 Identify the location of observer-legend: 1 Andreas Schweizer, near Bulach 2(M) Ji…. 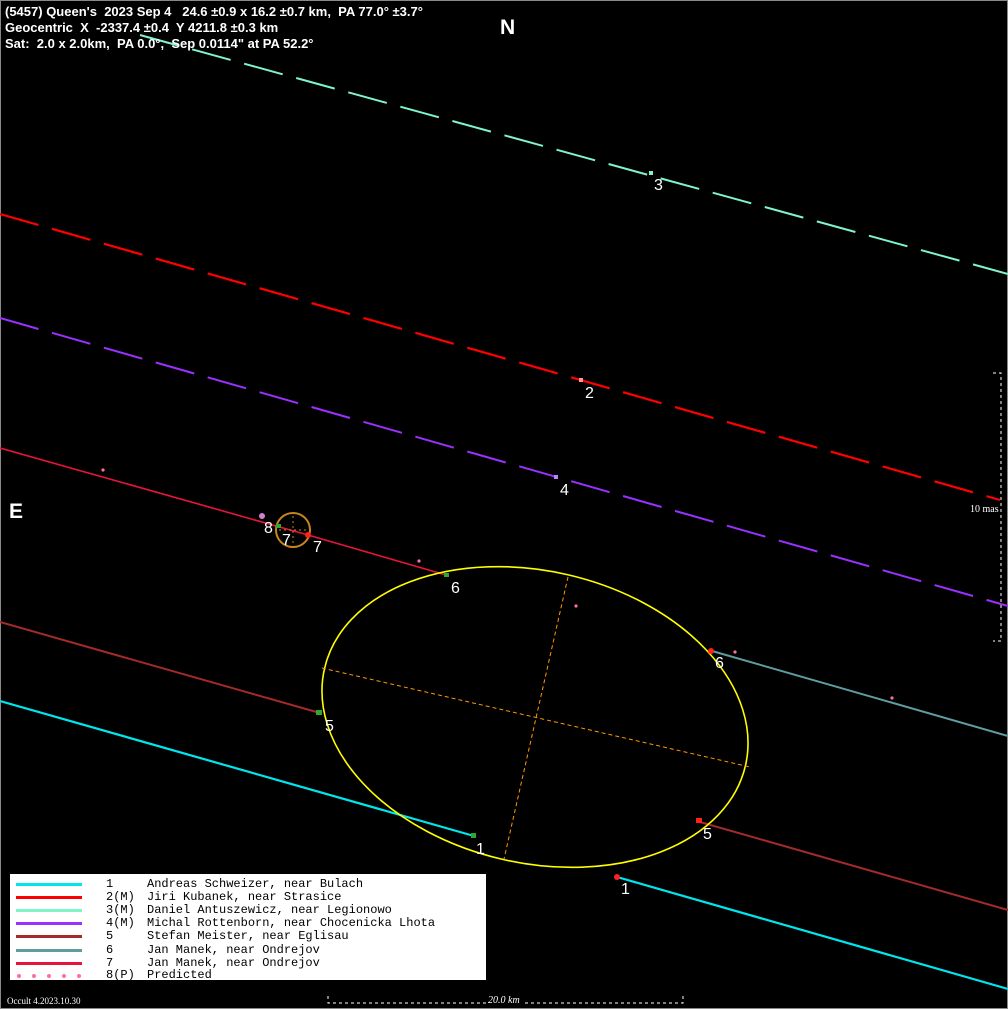
(248, 928).